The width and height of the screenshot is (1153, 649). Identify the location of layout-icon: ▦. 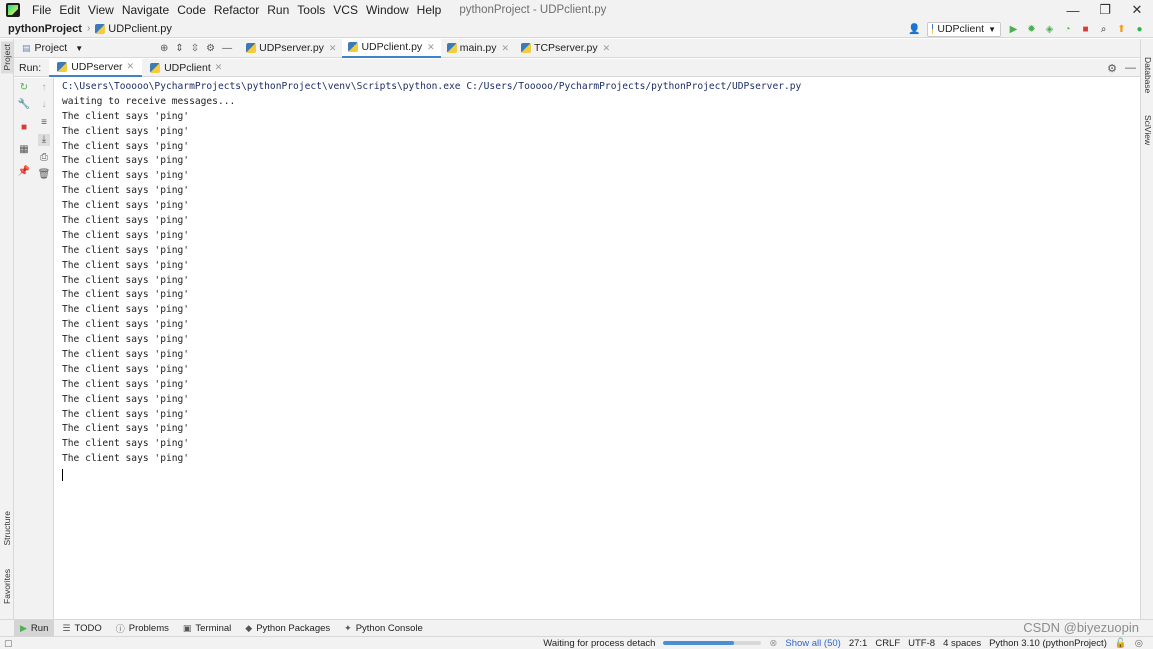
(24, 150).